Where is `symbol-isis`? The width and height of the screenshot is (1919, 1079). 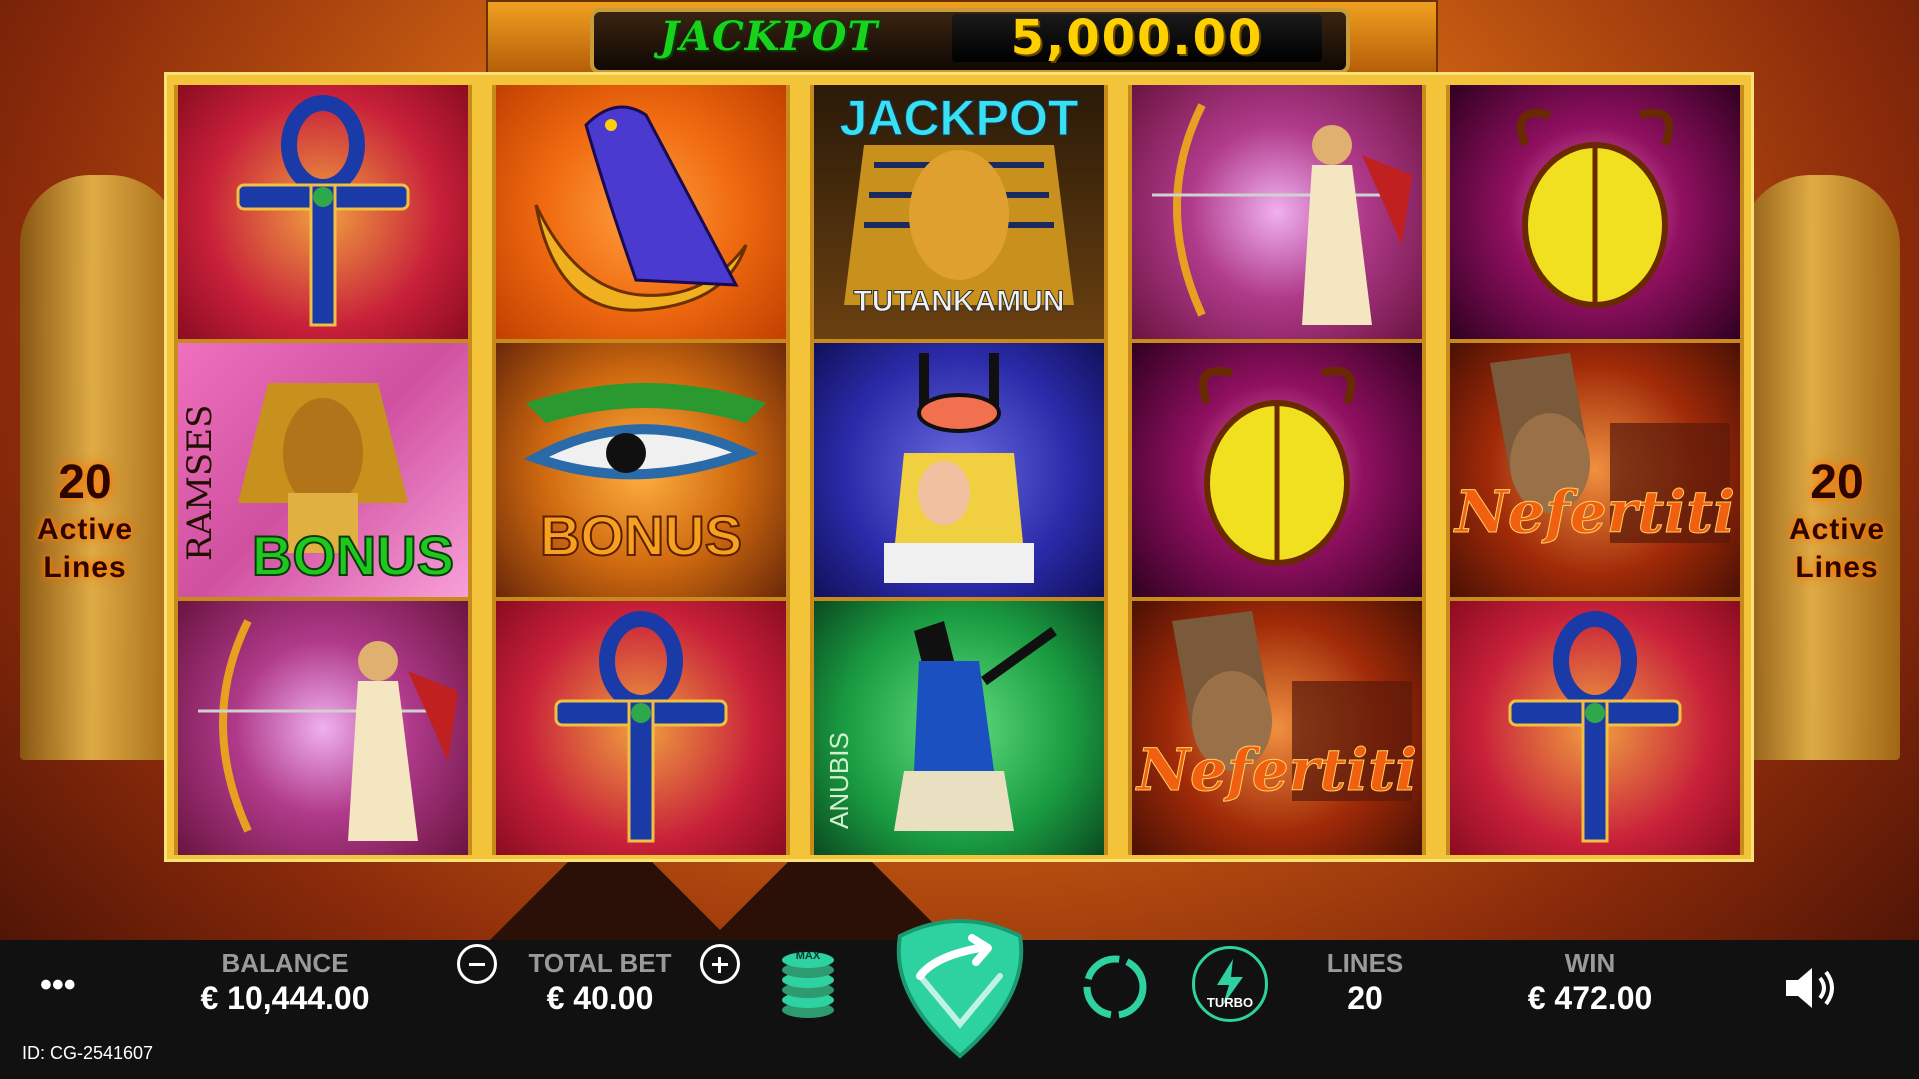 symbol-isis is located at coordinates (959, 470).